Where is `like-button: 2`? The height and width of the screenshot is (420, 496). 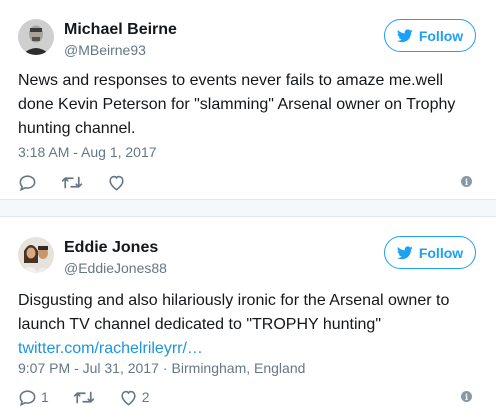 like-button: 2 is located at coordinates (134, 397).